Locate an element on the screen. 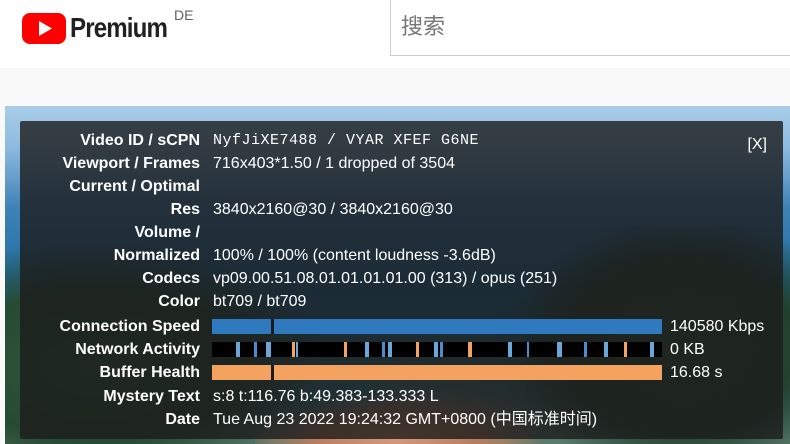 Image resolution: width=790 pixels, height=444 pixels. youtube-premium-logo: Premium is located at coordinates (102, 28).